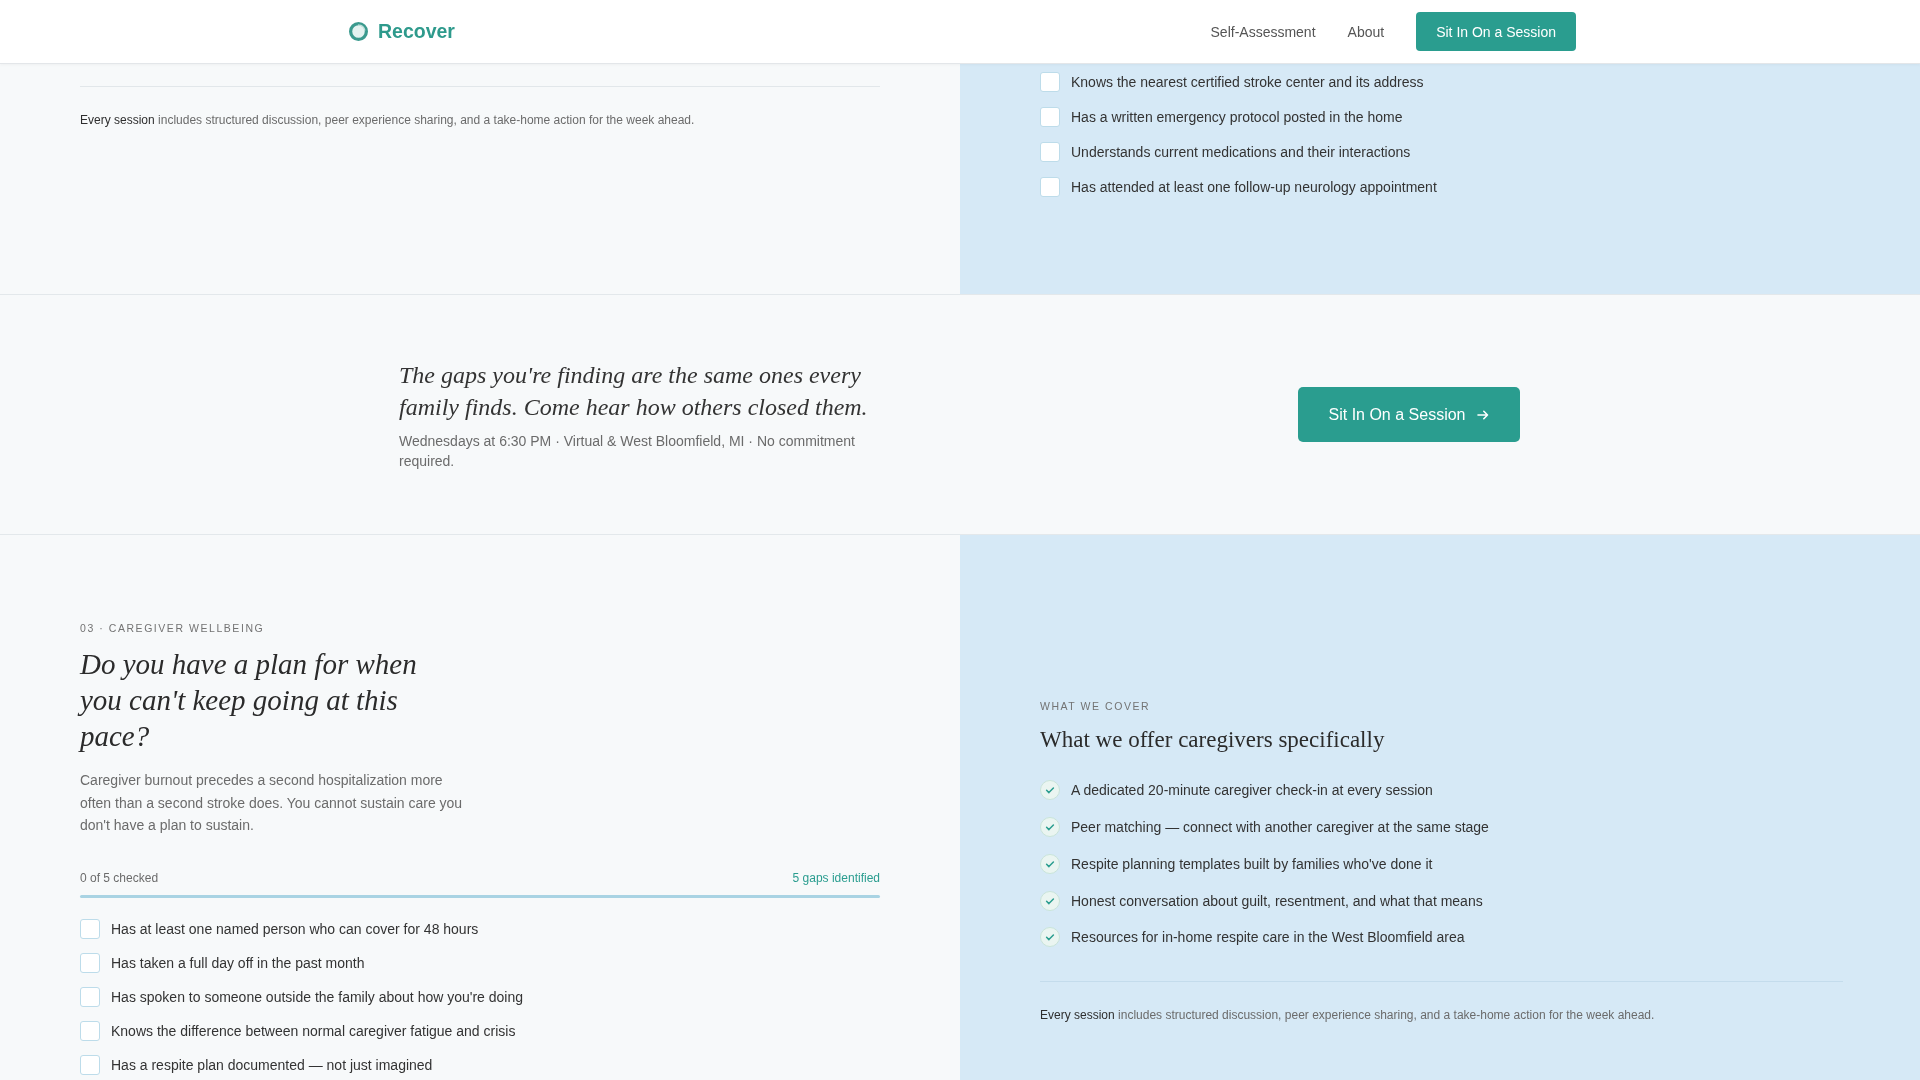  I want to click on checklist-item-label: Has taken a full day off in the past month, so click(238, 963).